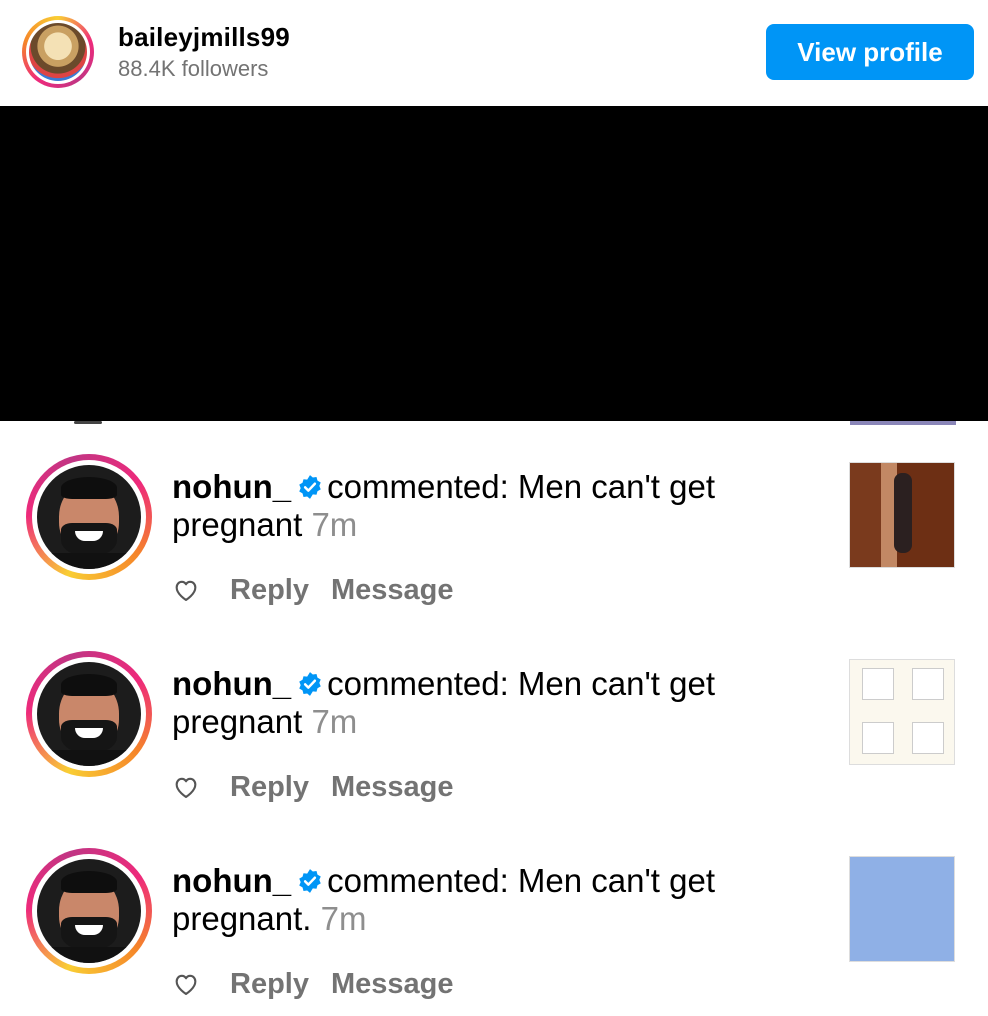 The height and width of the screenshot is (1016, 988). What do you see at coordinates (193, 68) in the screenshot?
I see `follower-count: 88.4K followers` at bounding box center [193, 68].